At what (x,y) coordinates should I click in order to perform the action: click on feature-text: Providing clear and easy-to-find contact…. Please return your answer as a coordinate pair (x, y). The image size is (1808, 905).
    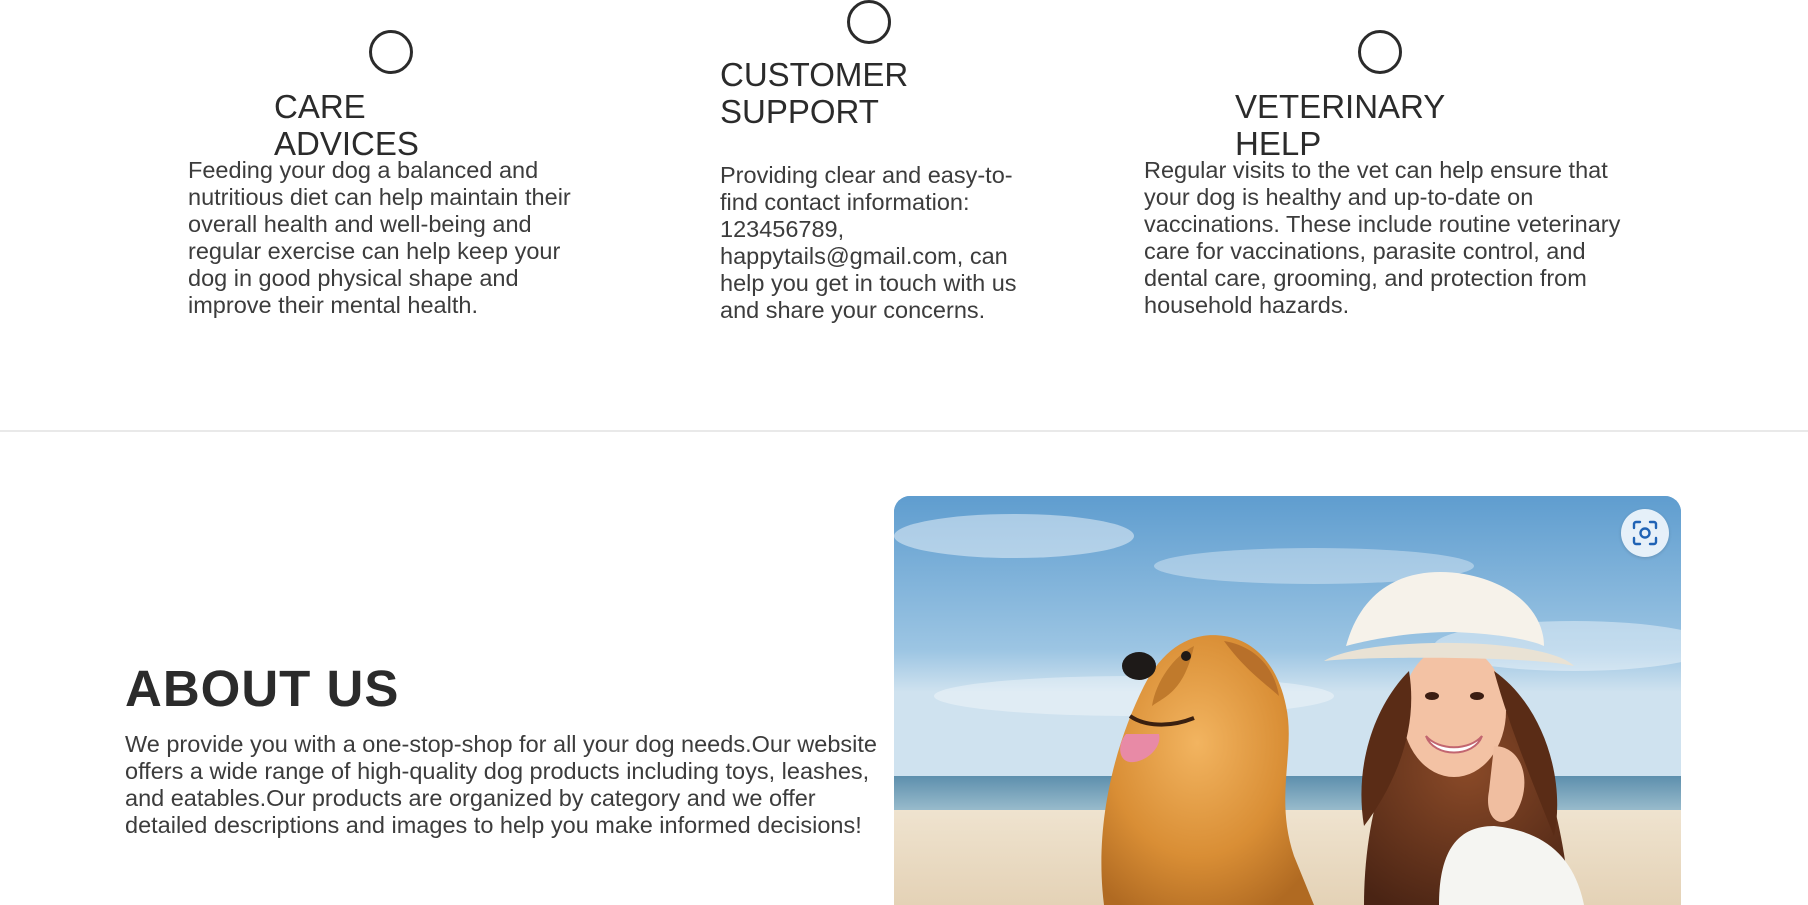
    Looking at the image, I should click on (868, 242).